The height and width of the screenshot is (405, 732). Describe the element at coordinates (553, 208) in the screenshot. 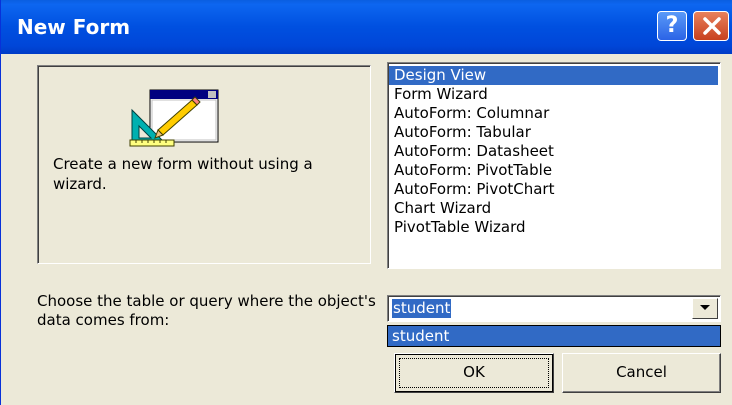

I see `list-item: Chart Wizard` at that location.